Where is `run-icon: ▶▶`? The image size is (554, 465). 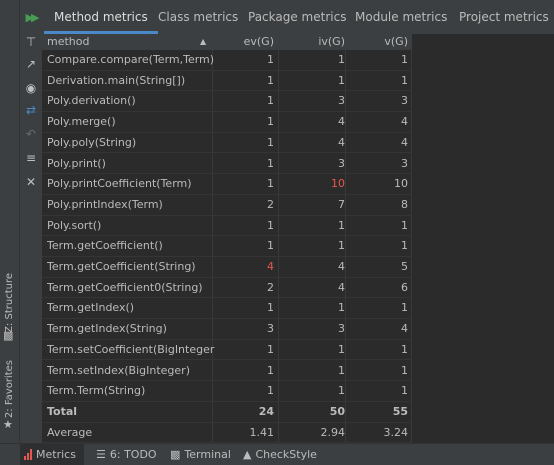
run-icon: ▶▶ is located at coordinates (31, 17).